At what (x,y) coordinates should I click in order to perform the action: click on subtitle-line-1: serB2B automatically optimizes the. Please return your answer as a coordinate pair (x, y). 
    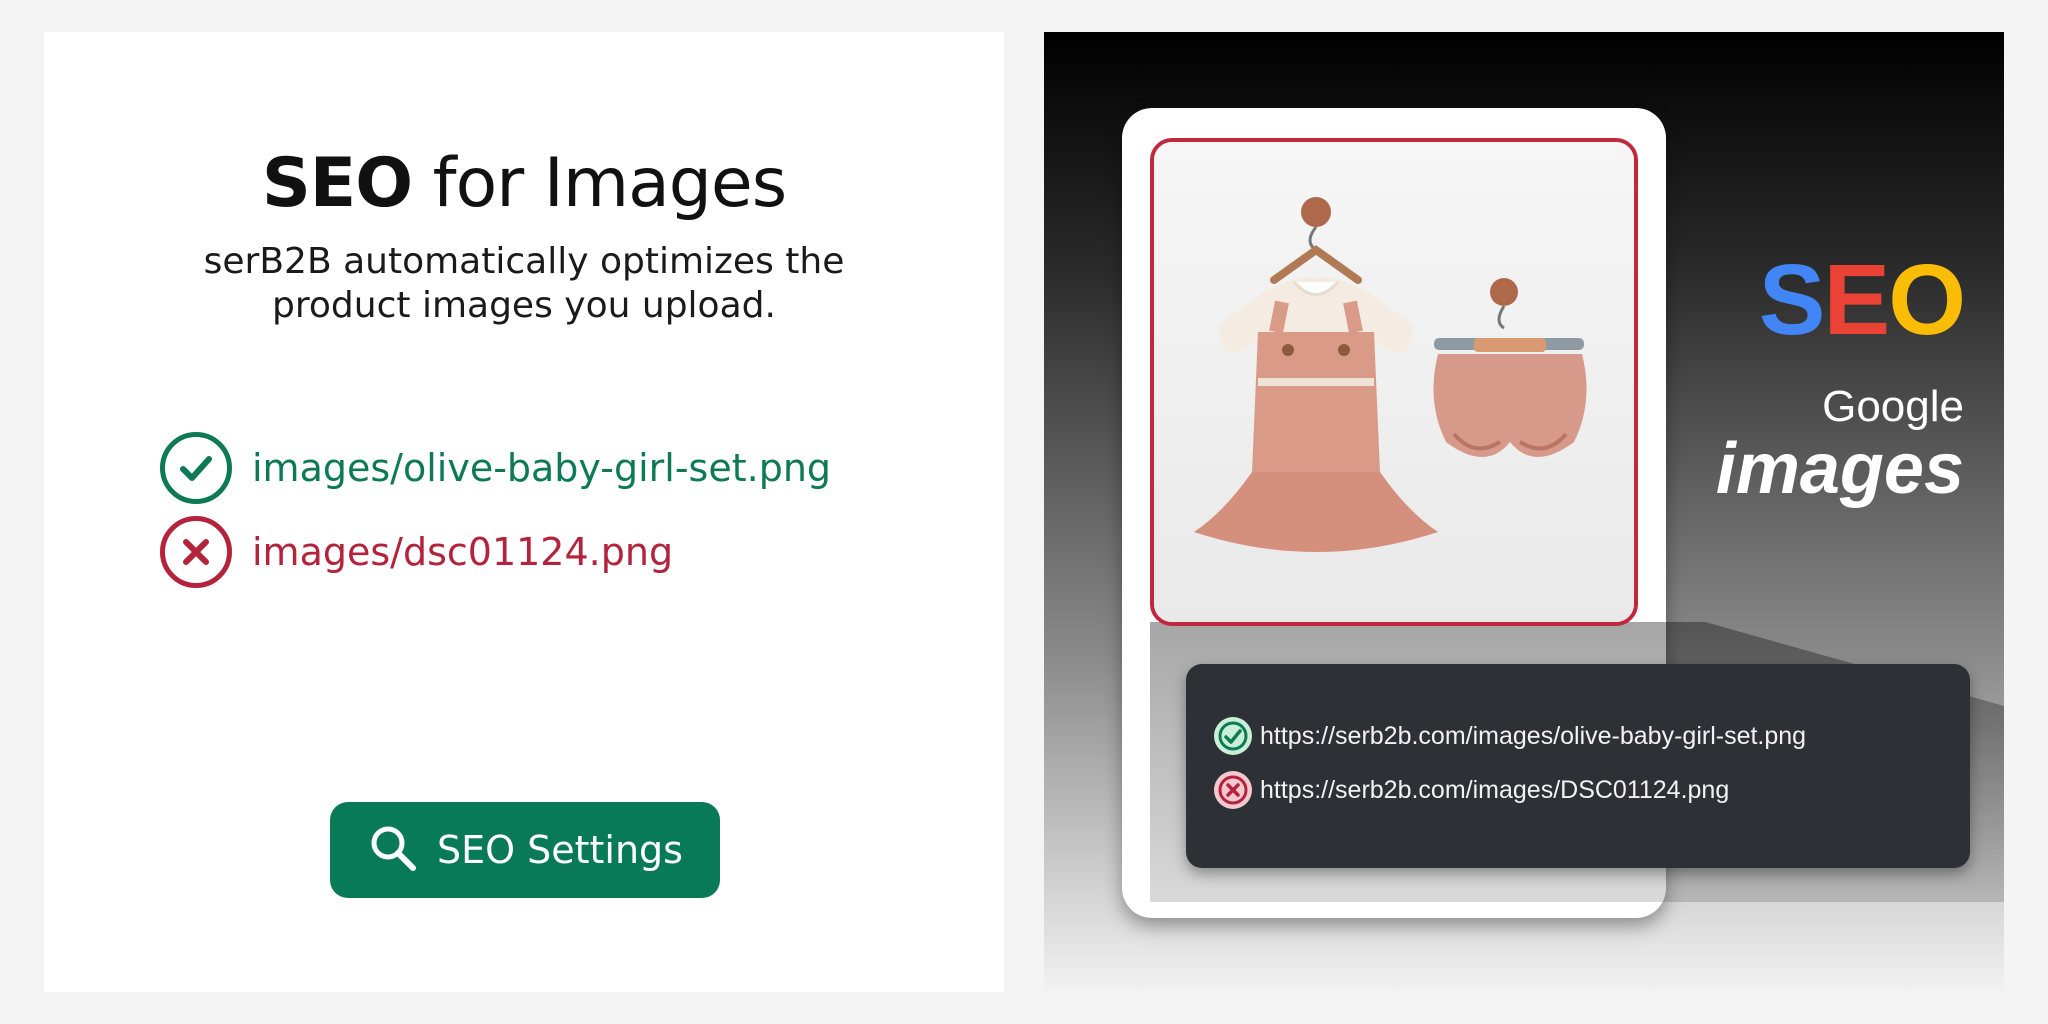
    Looking at the image, I should click on (524, 261).